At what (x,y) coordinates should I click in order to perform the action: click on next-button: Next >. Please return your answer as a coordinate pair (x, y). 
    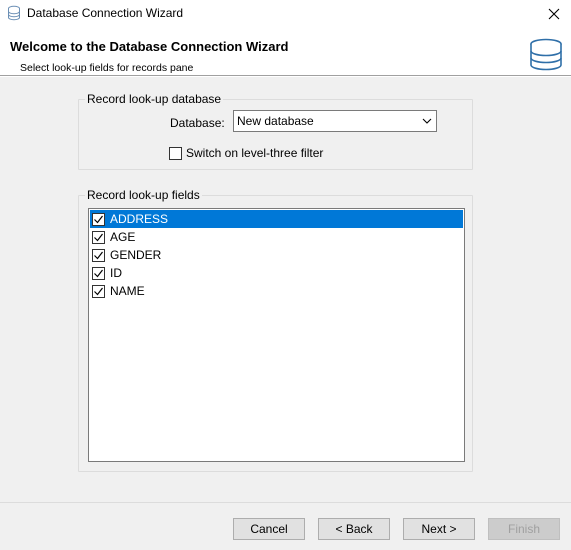
    Looking at the image, I should click on (439, 529).